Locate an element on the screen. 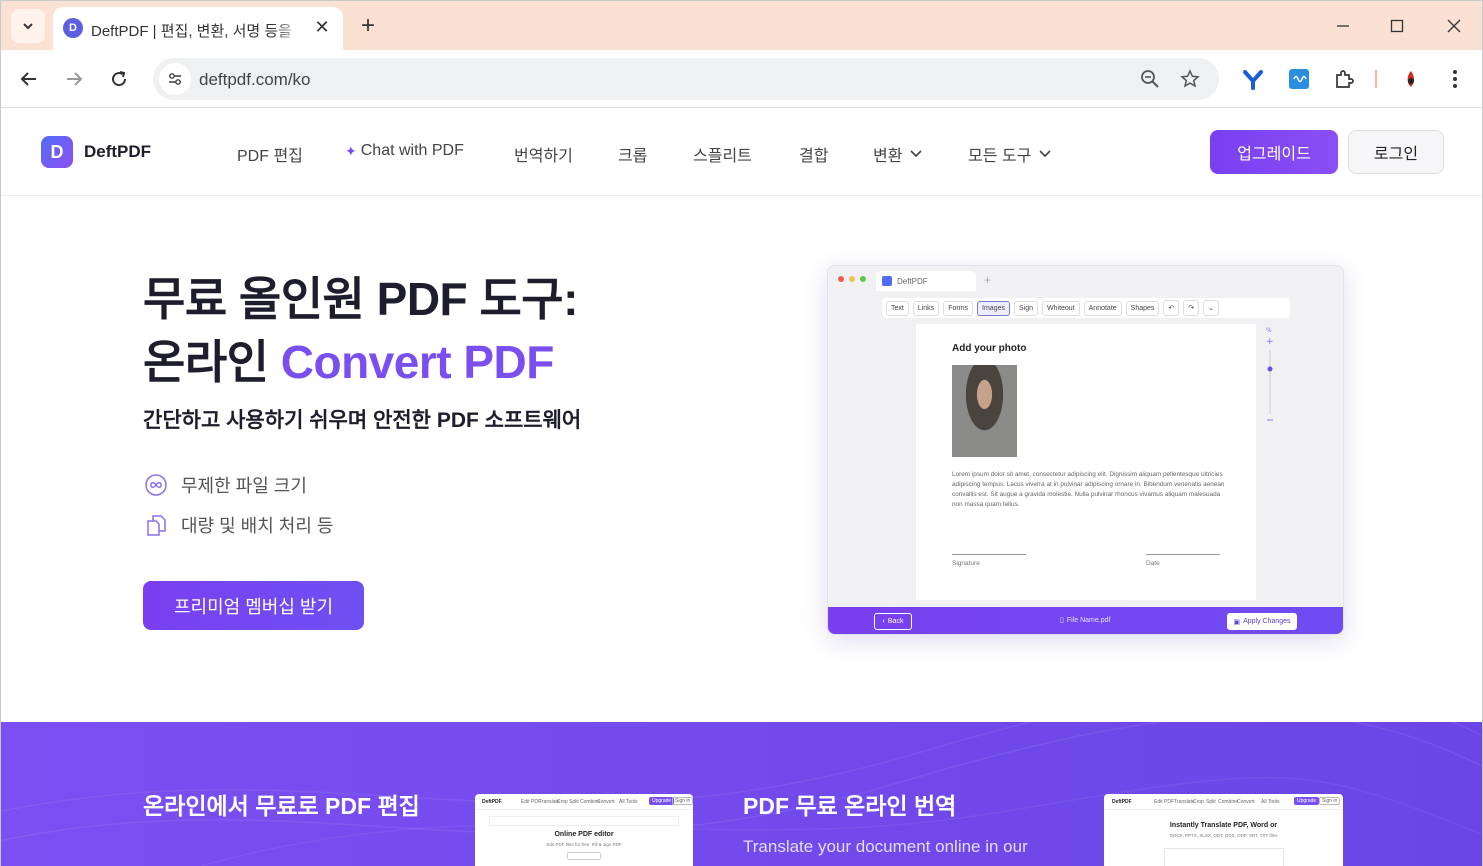 Image resolution: width=1483 pixels, height=866 pixels. feature-batch: 대량 및 배치 처리 등 is located at coordinates (238, 525).